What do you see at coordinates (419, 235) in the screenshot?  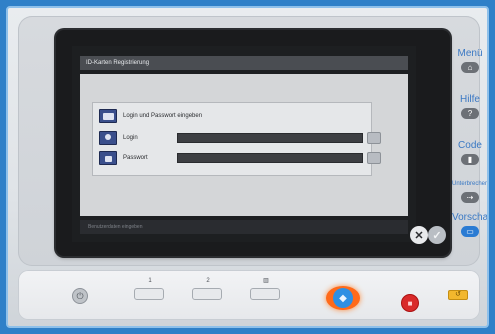 I see `cancel-button: ✕` at bounding box center [419, 235].